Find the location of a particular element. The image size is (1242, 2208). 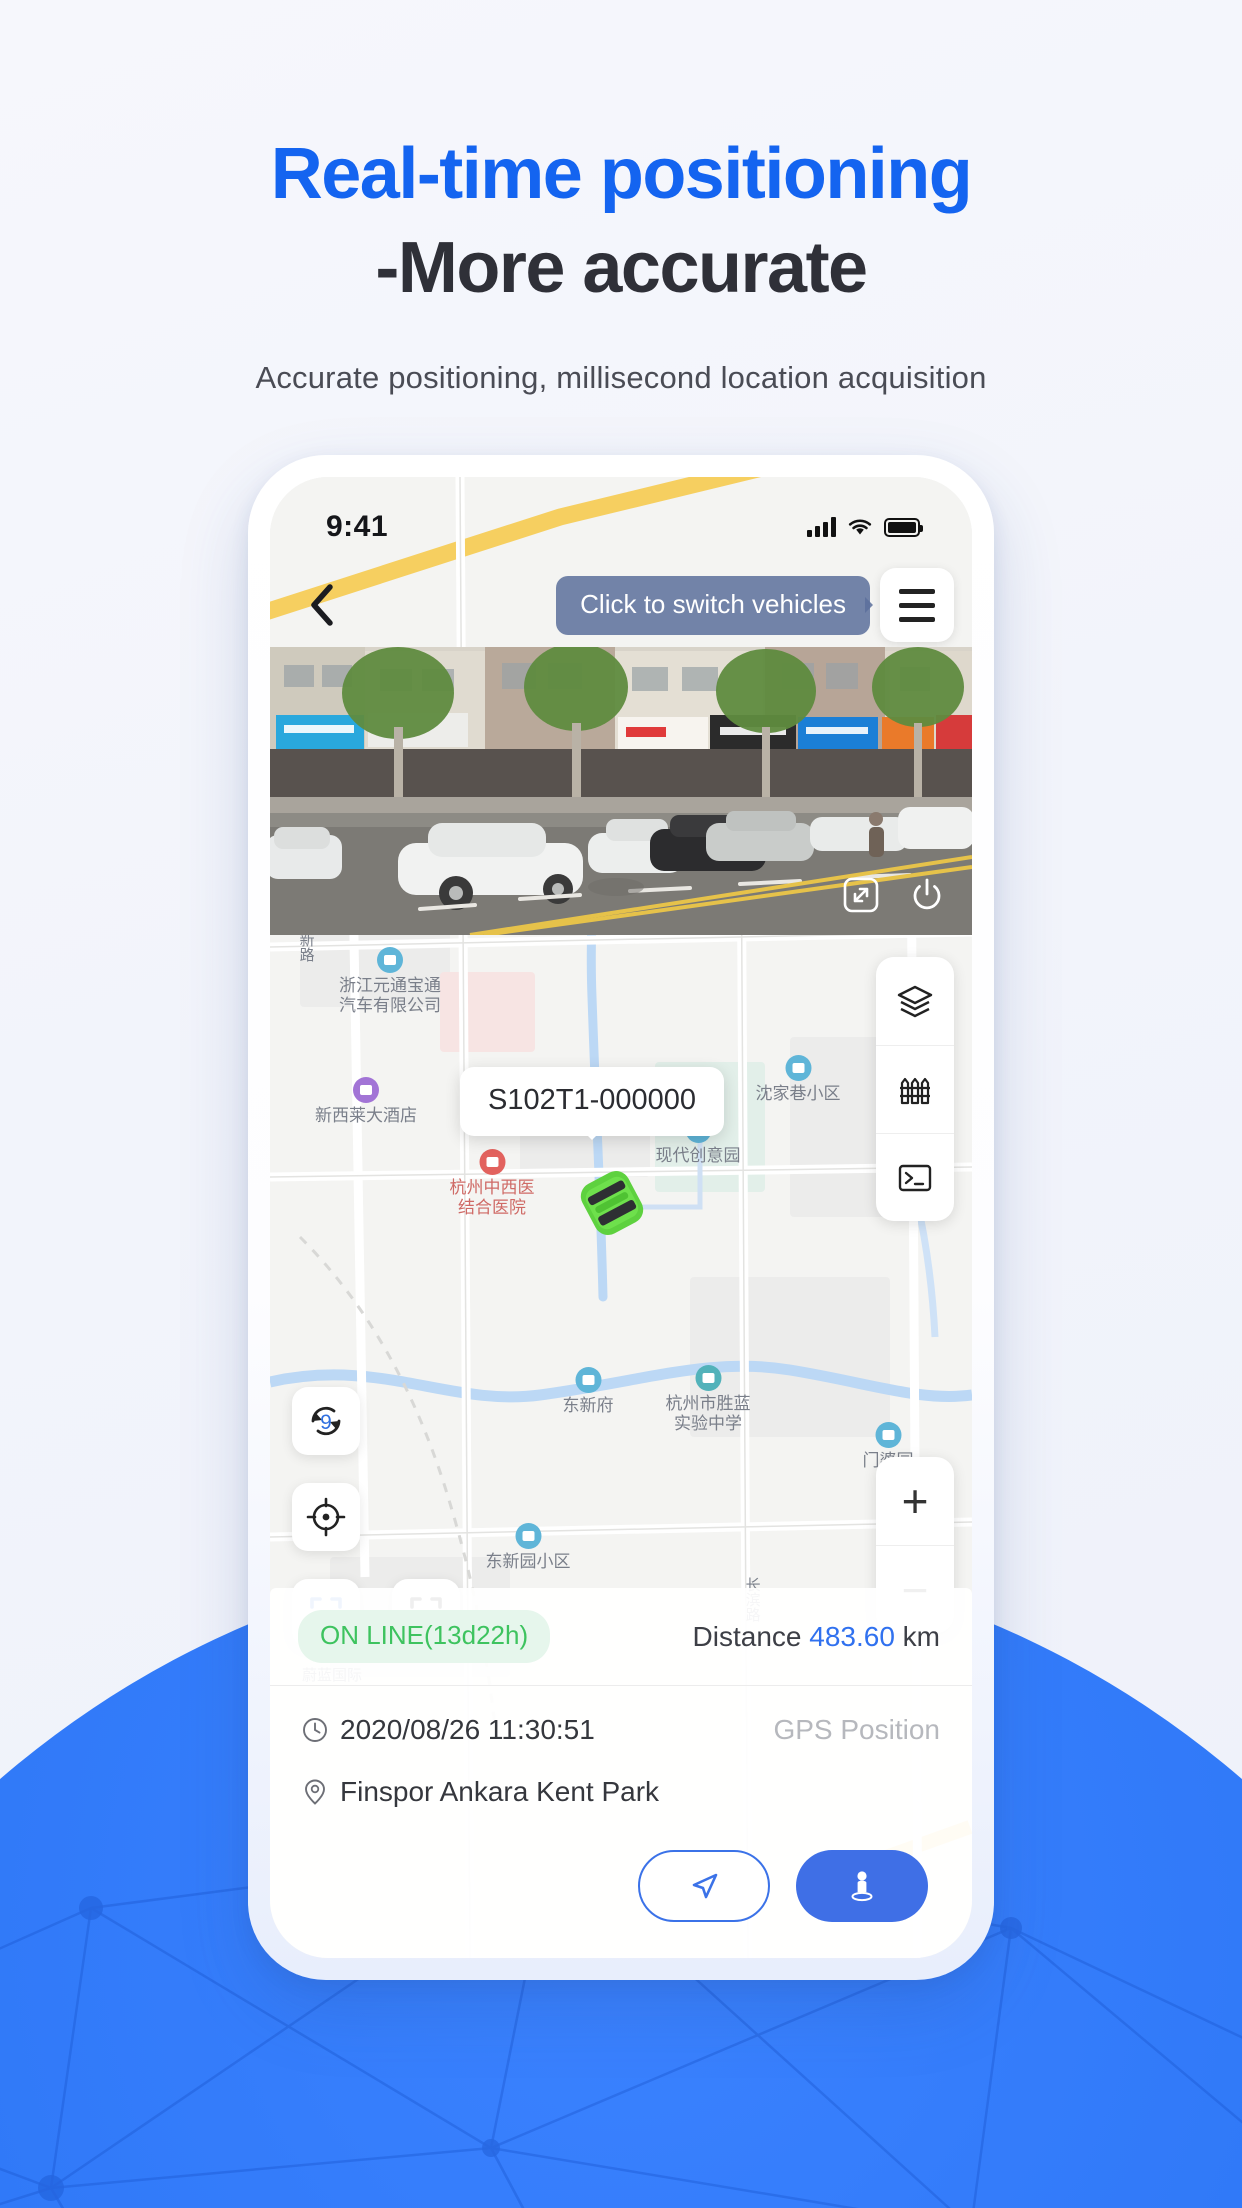

app-nav-bar: Click to switch vehicles is located at coordinates (621, 605).